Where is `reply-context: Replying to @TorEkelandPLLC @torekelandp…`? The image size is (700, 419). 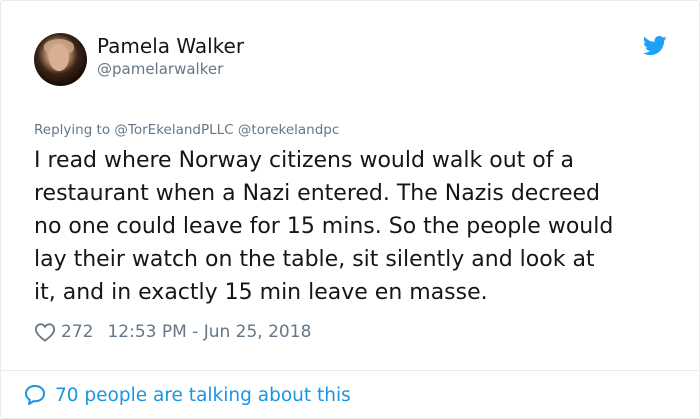 reply-context: Replying to @TorEkelandPLLC @torekelandp… is located at coordinates (186, 130).